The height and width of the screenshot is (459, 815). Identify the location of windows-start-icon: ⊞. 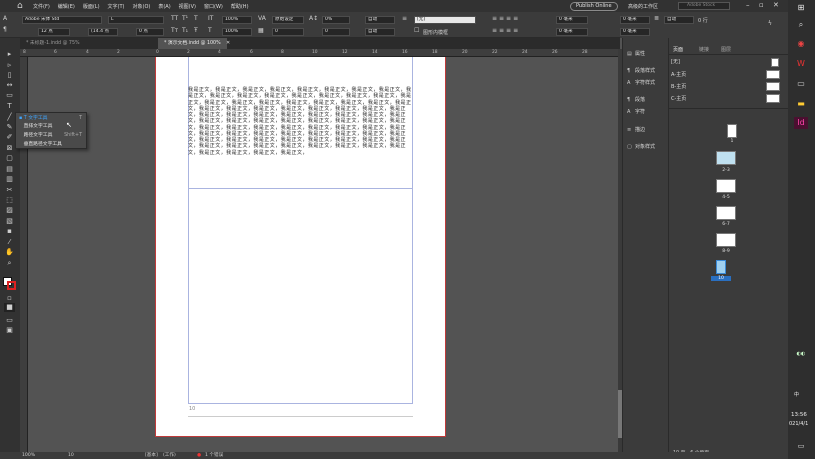
(801, 8).